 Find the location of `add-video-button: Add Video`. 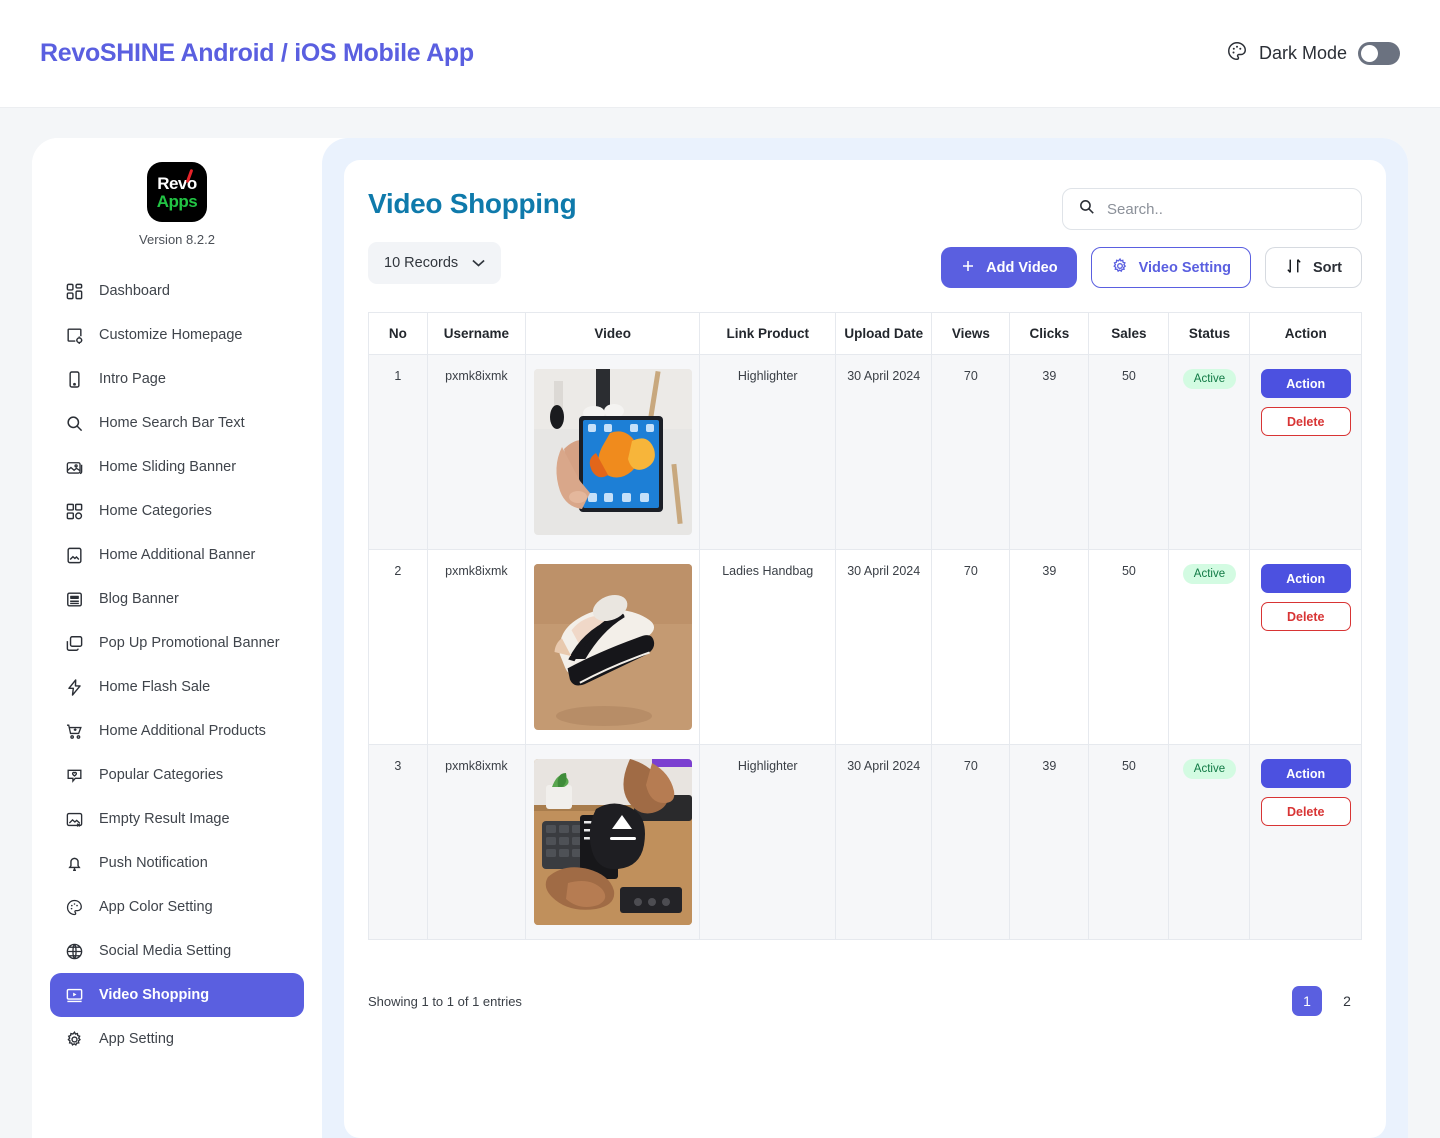

add-video-button: Add Video is located at coordinates (1009, 267).